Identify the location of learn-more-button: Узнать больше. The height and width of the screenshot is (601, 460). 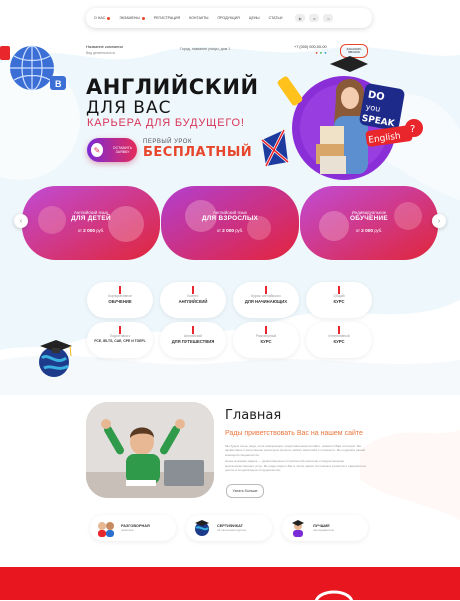
(245, 491).